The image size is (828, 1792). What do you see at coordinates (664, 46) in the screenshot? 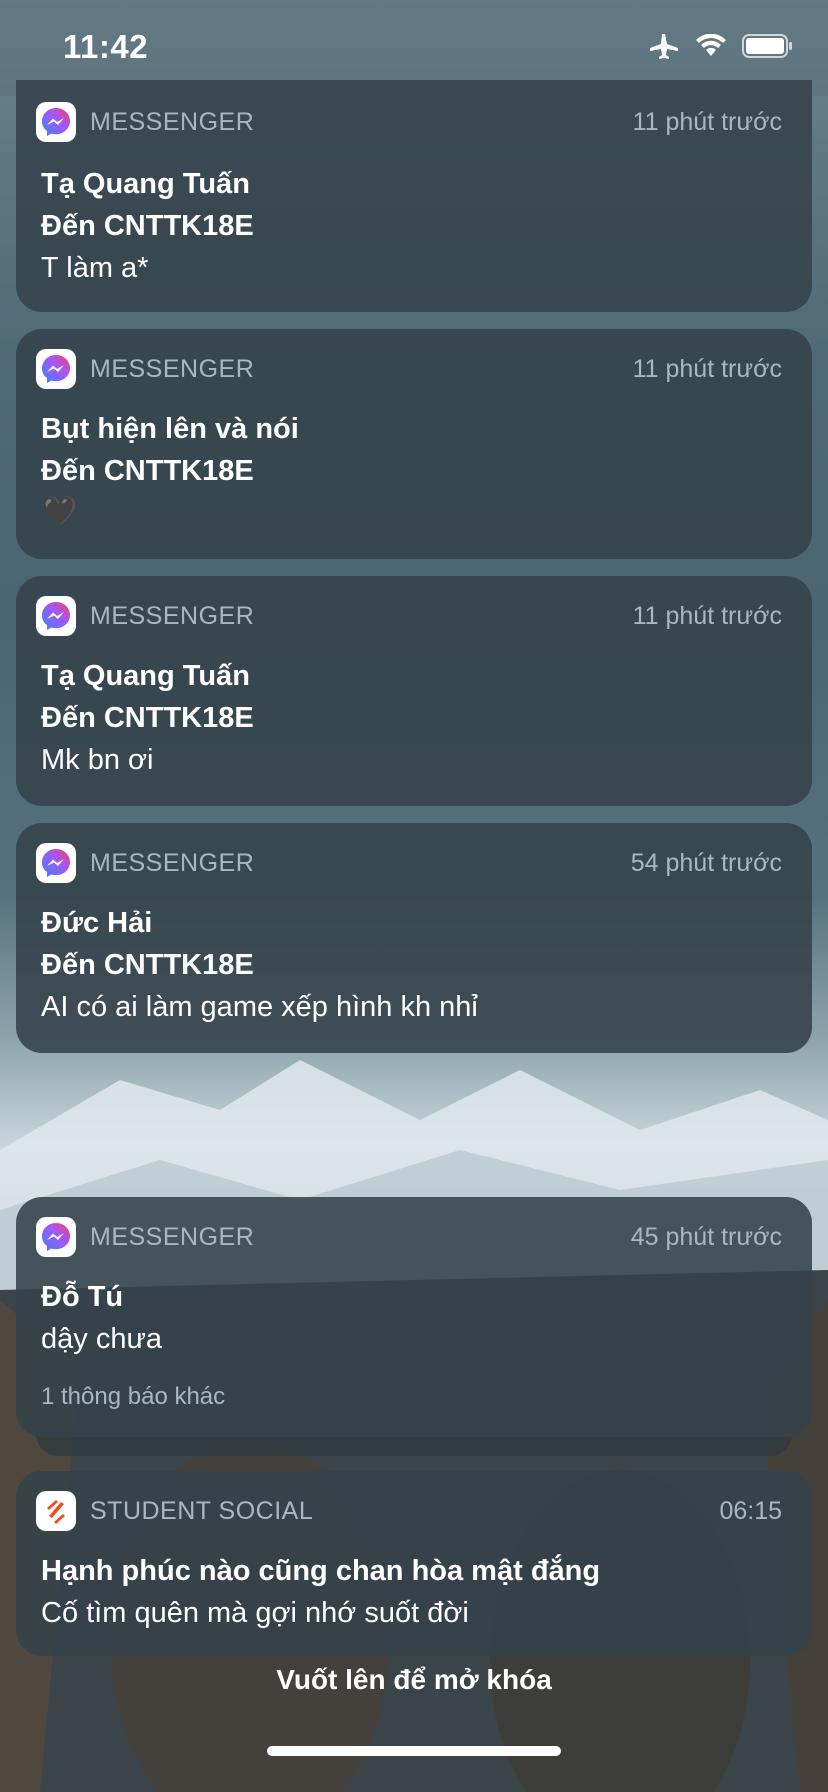
I see `airplane-icon` at bounding box center [664, 46].